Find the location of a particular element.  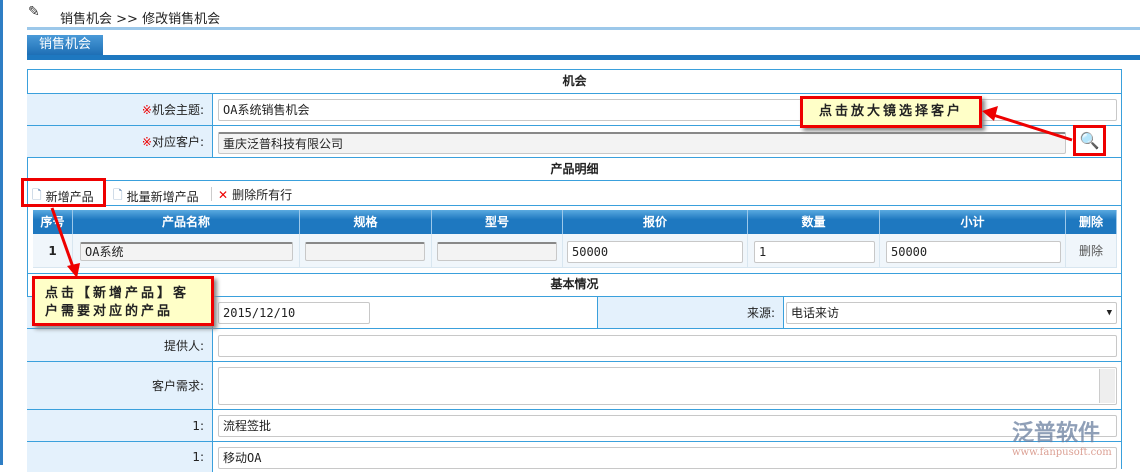

watermark-brand: 泛普软件 is located at coordinates (1056, 433).